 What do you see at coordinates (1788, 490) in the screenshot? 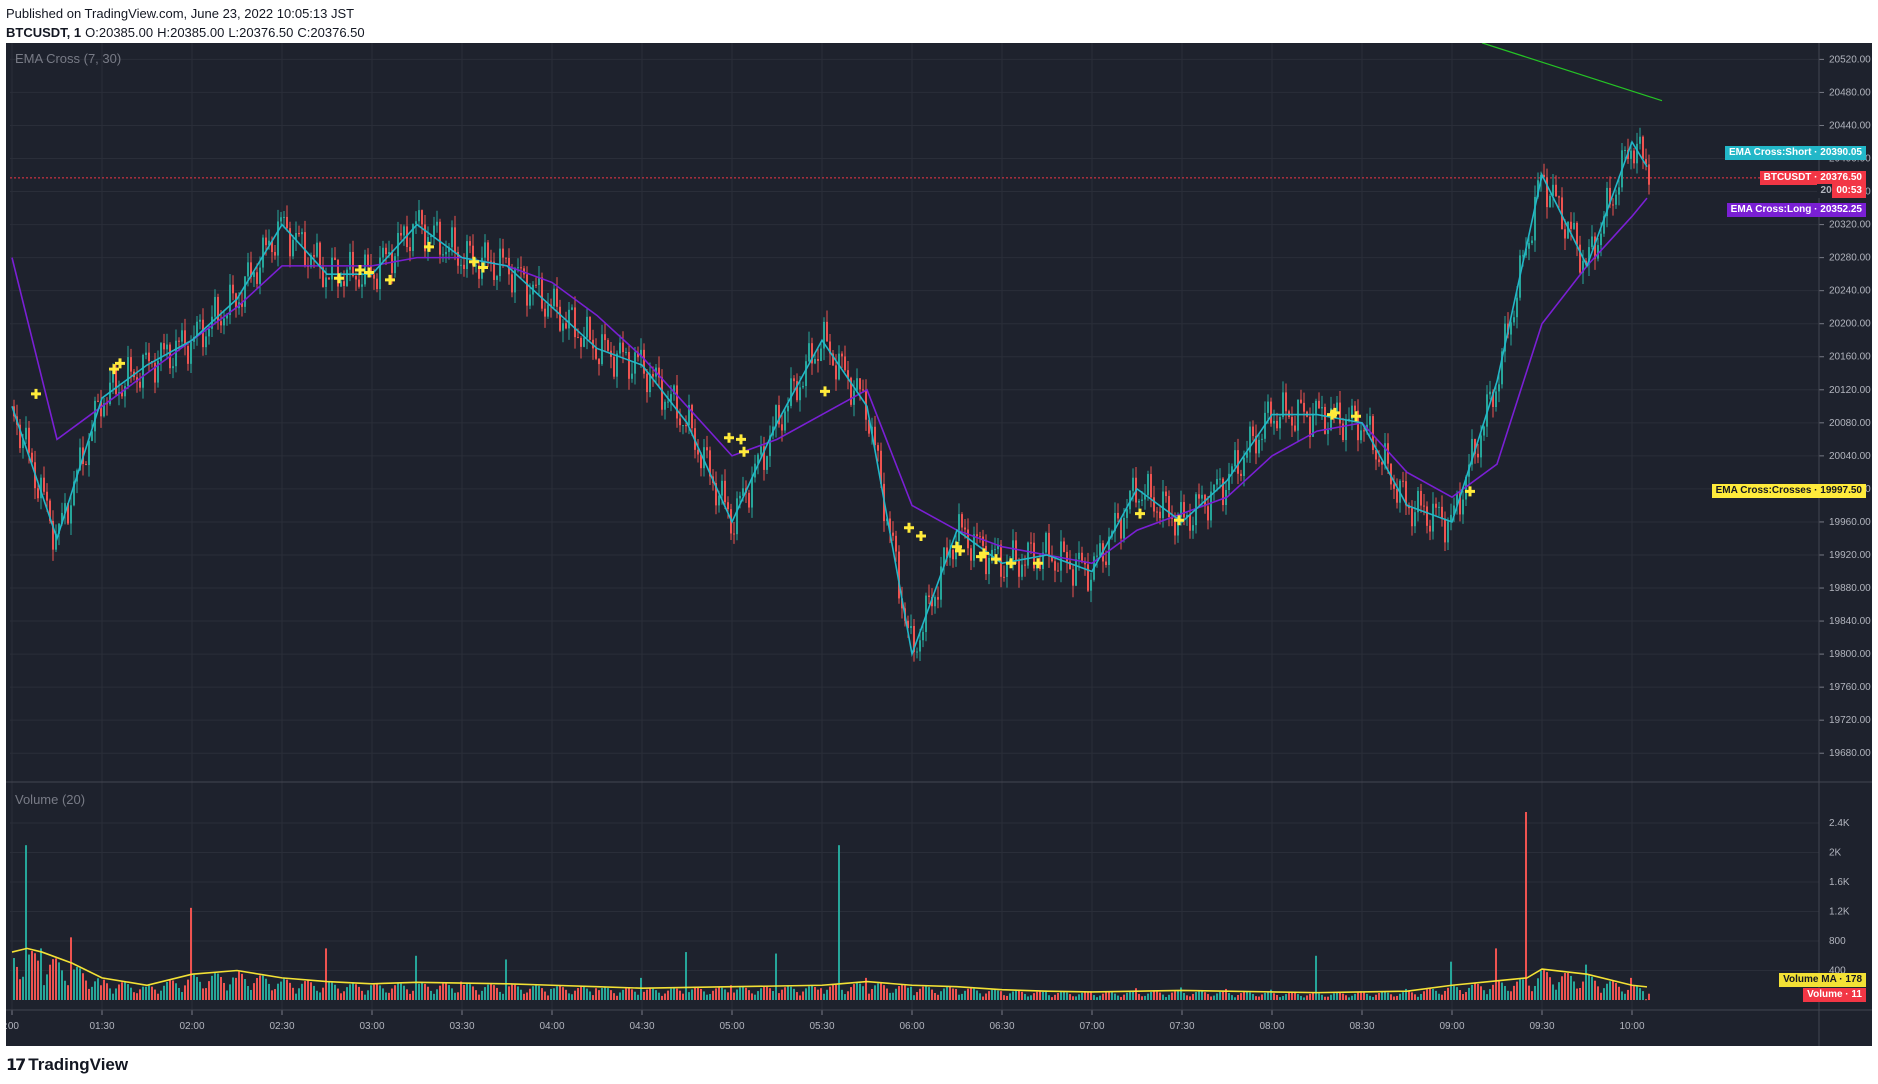
I see `crosses-label: EMA Cross:Crosses · 19997.50` at bounding box center [1788, 490].